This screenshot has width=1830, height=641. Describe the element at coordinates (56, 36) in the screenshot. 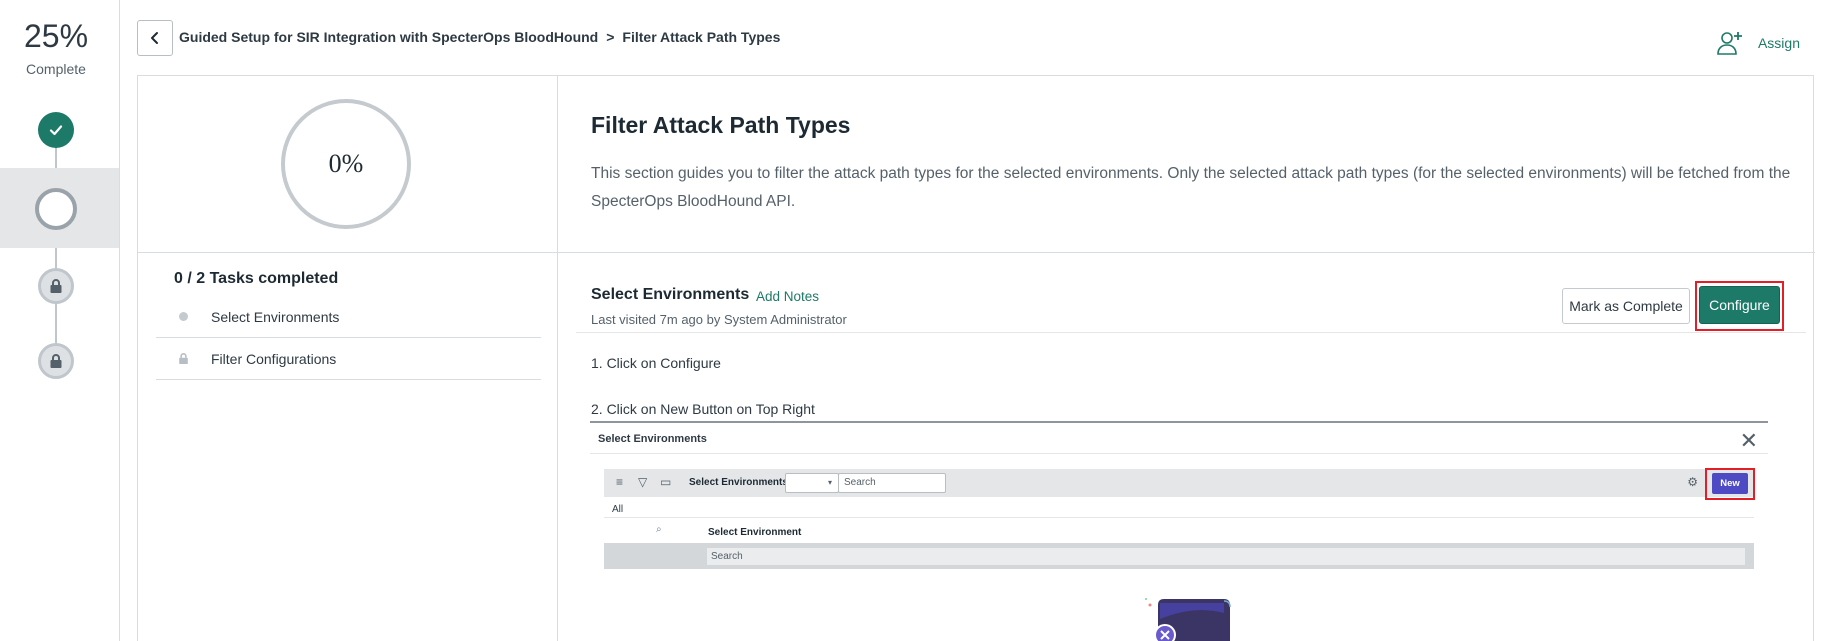

I see `overall-progress-percent: 25%` at that location.